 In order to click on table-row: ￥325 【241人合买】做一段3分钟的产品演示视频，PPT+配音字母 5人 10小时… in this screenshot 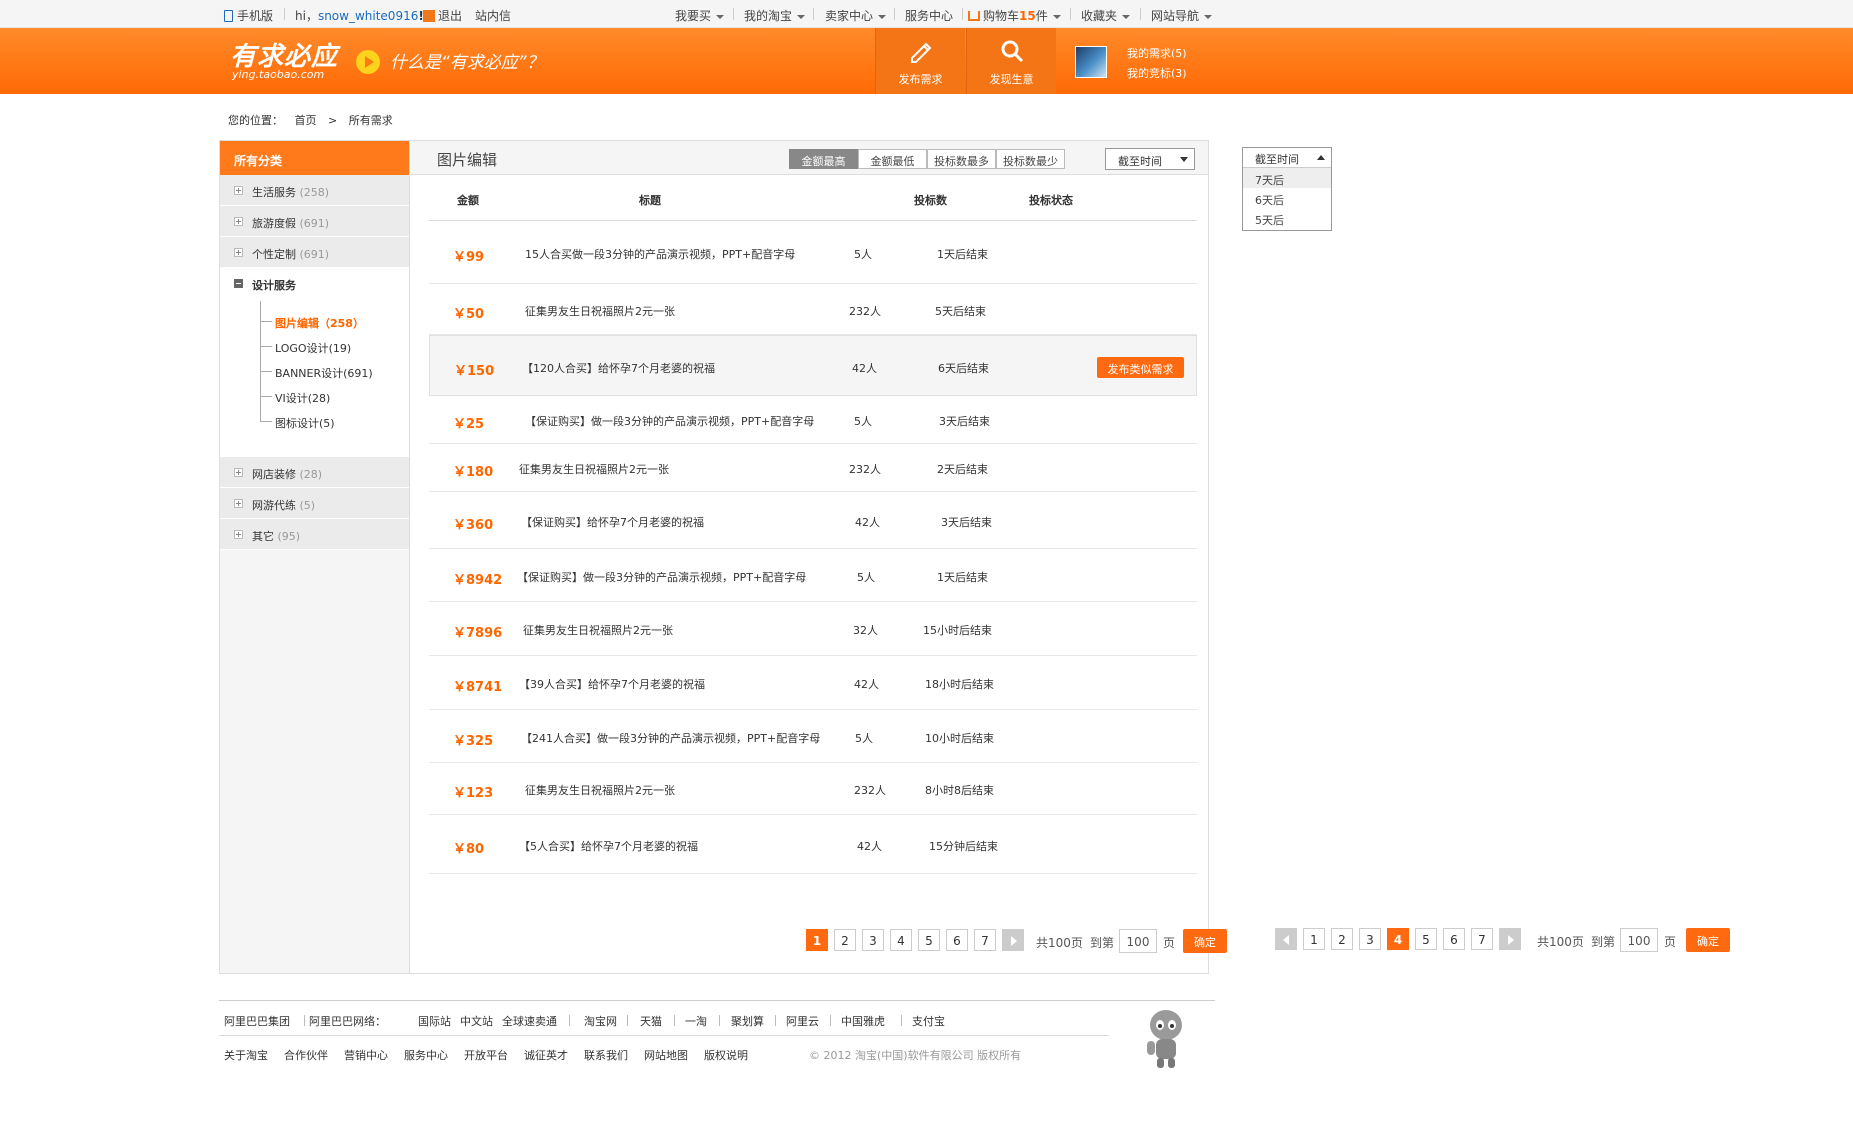, I will do `click(813, 736)`.